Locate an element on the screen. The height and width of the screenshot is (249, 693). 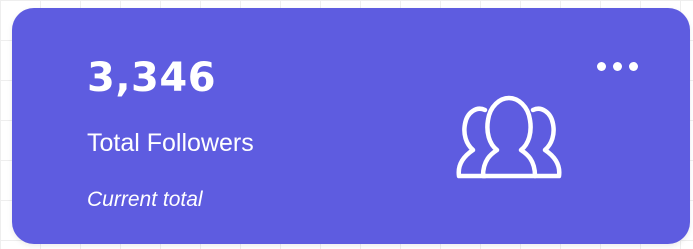
stat-subtitle: Current total is located at coordinates (145, 199).